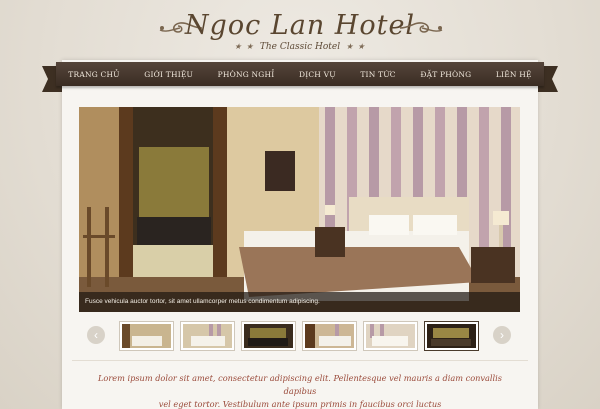 Image resolution: width=600 pixels, height=409 pixels. Describe the element at coordinates (244, 46) in the screenshot. I see `tagline-stars-left: ★ ★` at that location.